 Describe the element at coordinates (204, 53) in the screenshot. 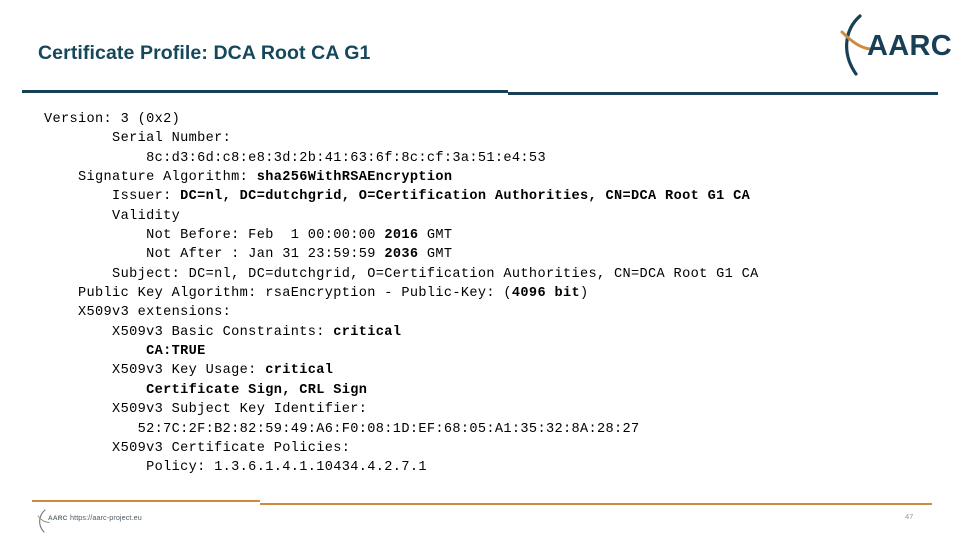

I see `page-title: Certificate Profile: DCA Root CA G1` at that location.